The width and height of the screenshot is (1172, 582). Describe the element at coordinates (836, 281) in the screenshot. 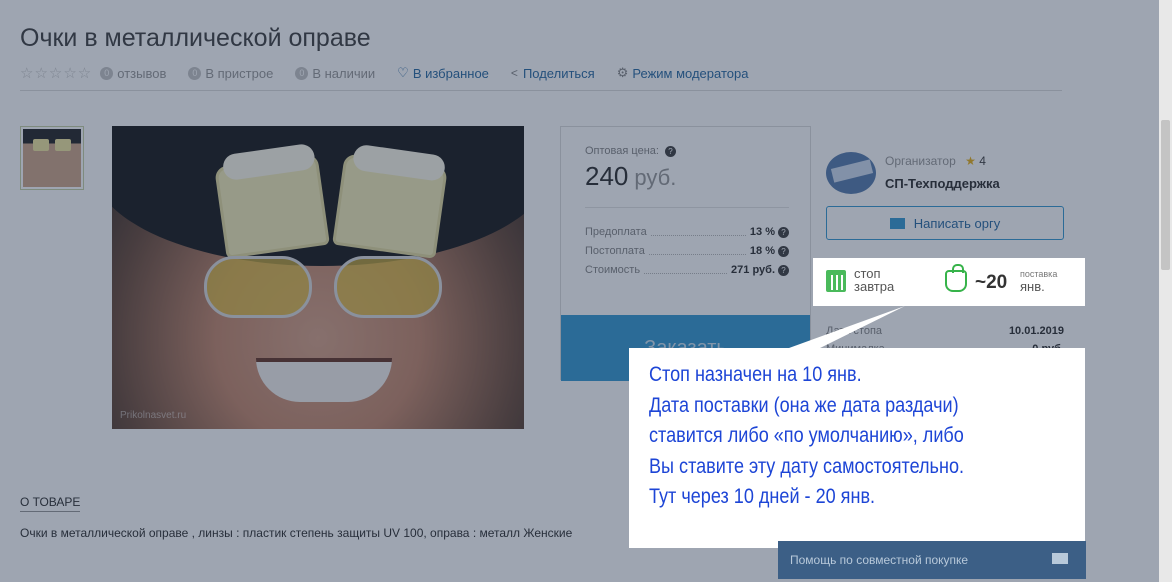

I see `calendar-icon` at that location.